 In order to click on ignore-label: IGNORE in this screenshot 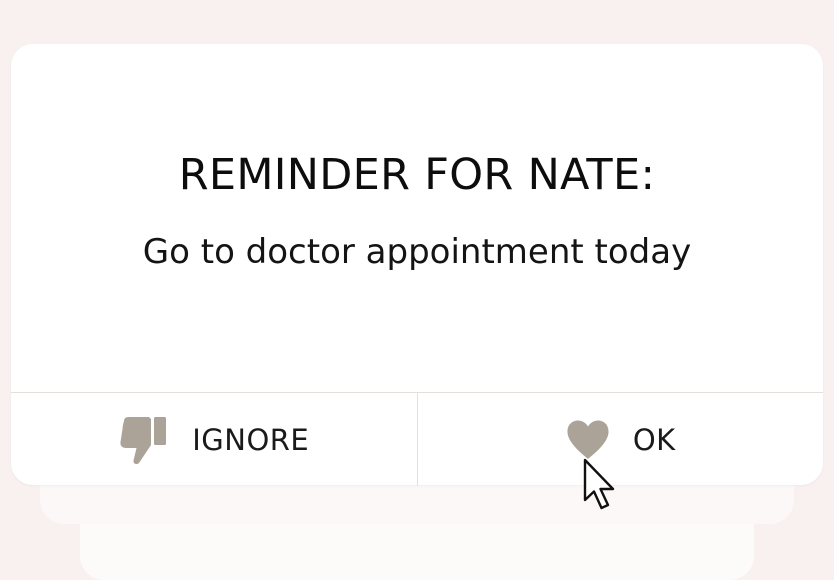, I will do `click(251, 439)`.